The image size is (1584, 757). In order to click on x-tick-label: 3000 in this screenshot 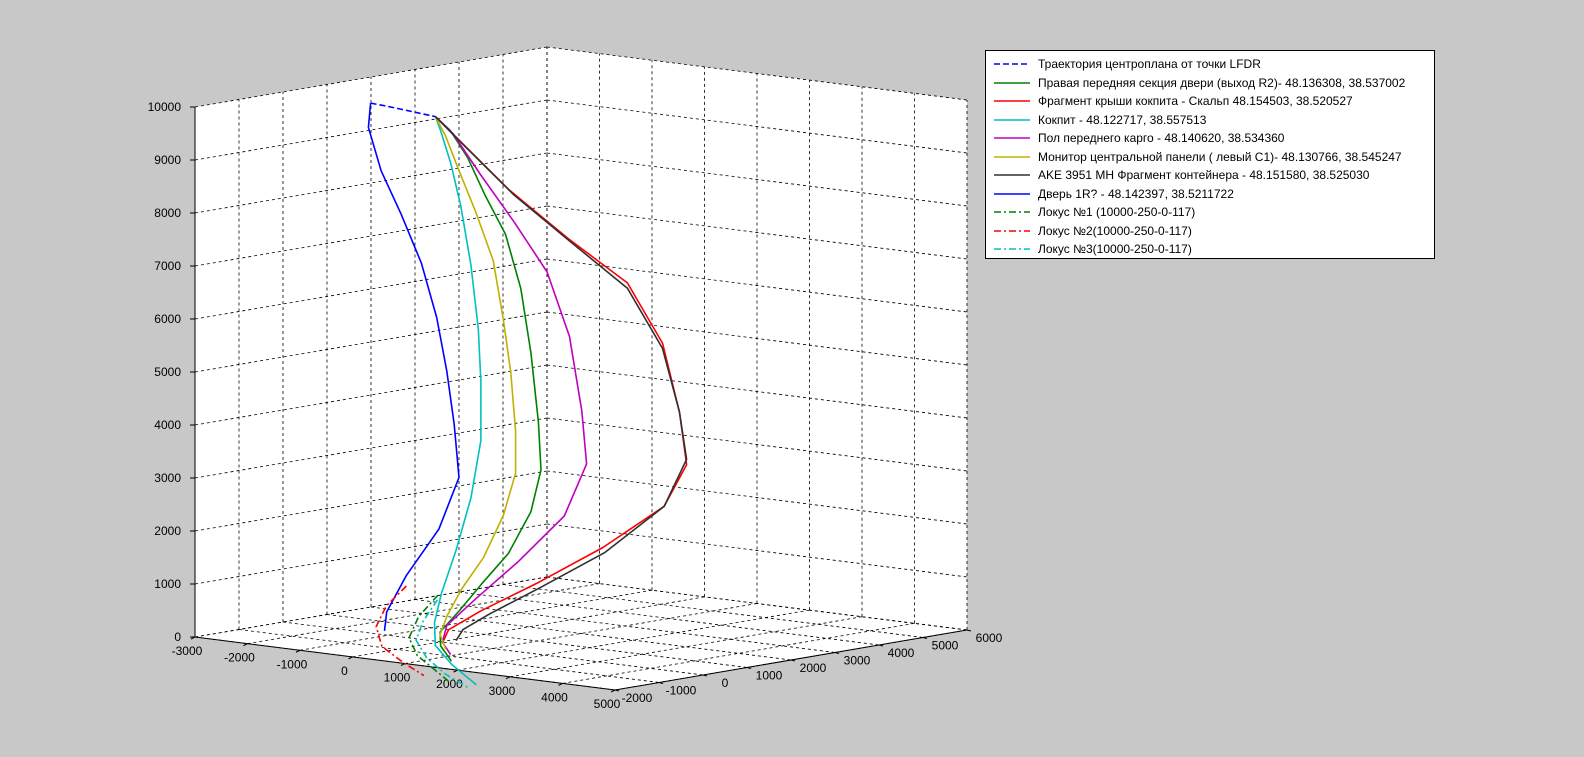, I will do `click(502, 691)`.